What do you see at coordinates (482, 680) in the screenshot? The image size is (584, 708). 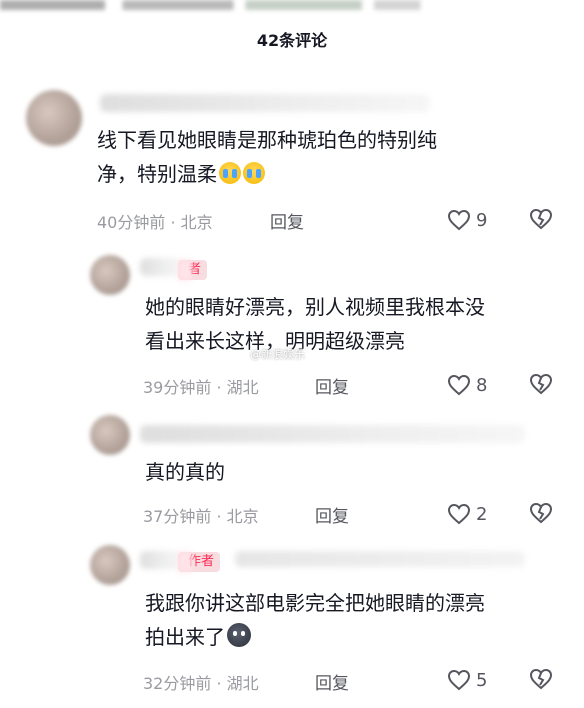 I see `like-count: 5` at bounding box center [482, 680].